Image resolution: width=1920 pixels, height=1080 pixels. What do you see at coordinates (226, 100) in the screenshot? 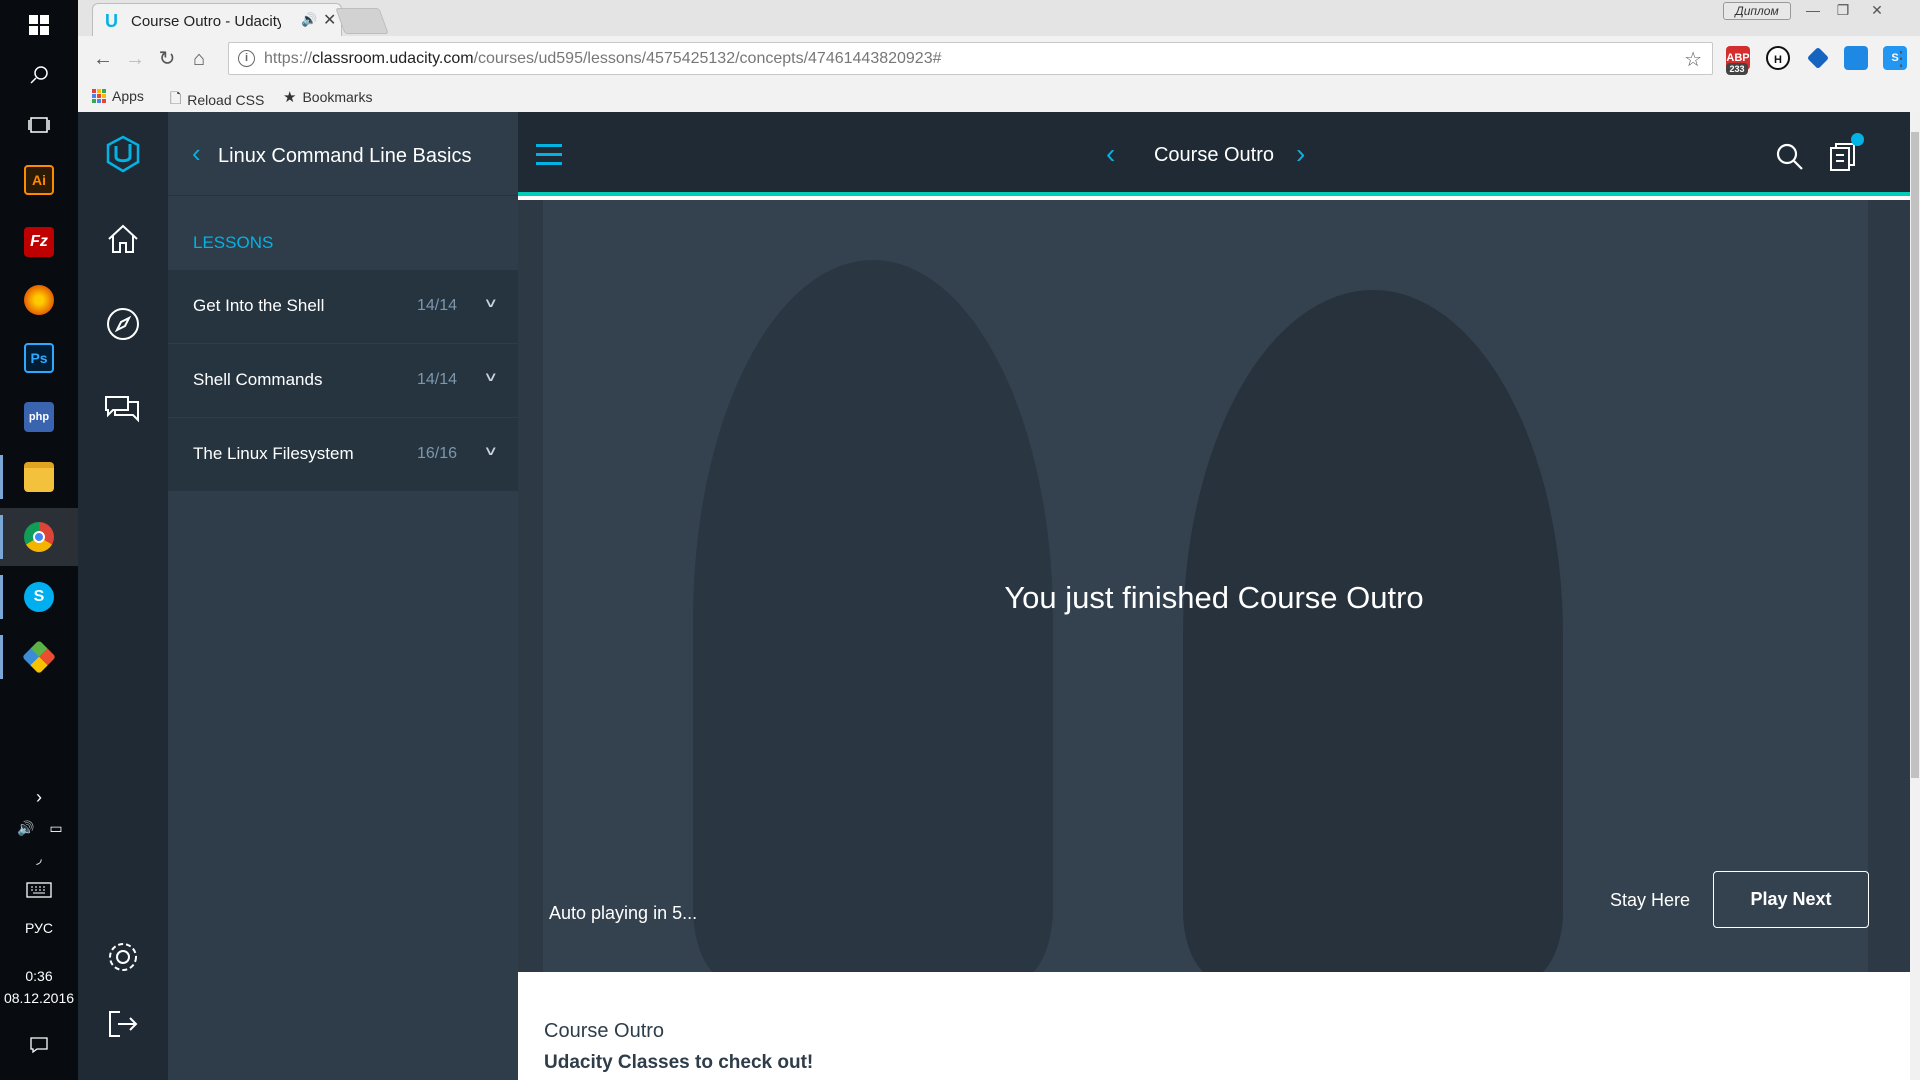
I see `bookmark-reload-css-label: Reload CSS` at bounding box center [226, 100].